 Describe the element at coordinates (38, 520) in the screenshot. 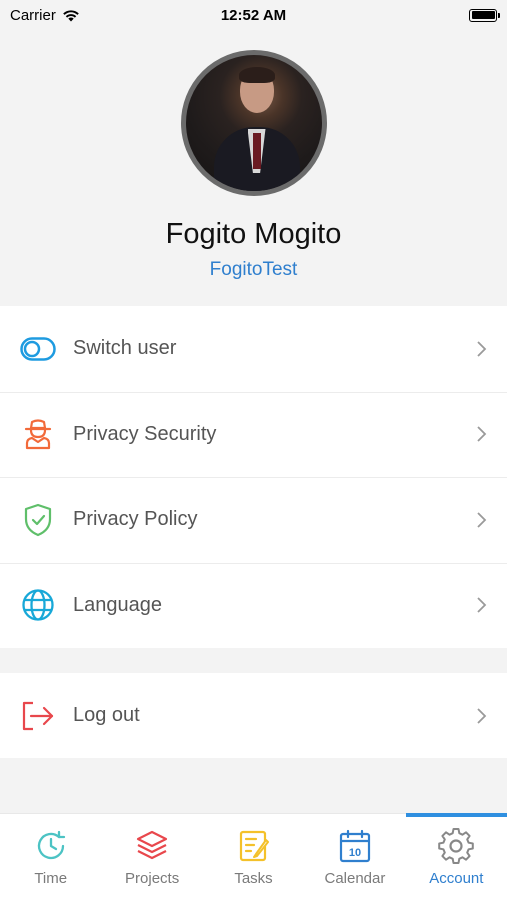

I see `shield-check-icon` at that location.